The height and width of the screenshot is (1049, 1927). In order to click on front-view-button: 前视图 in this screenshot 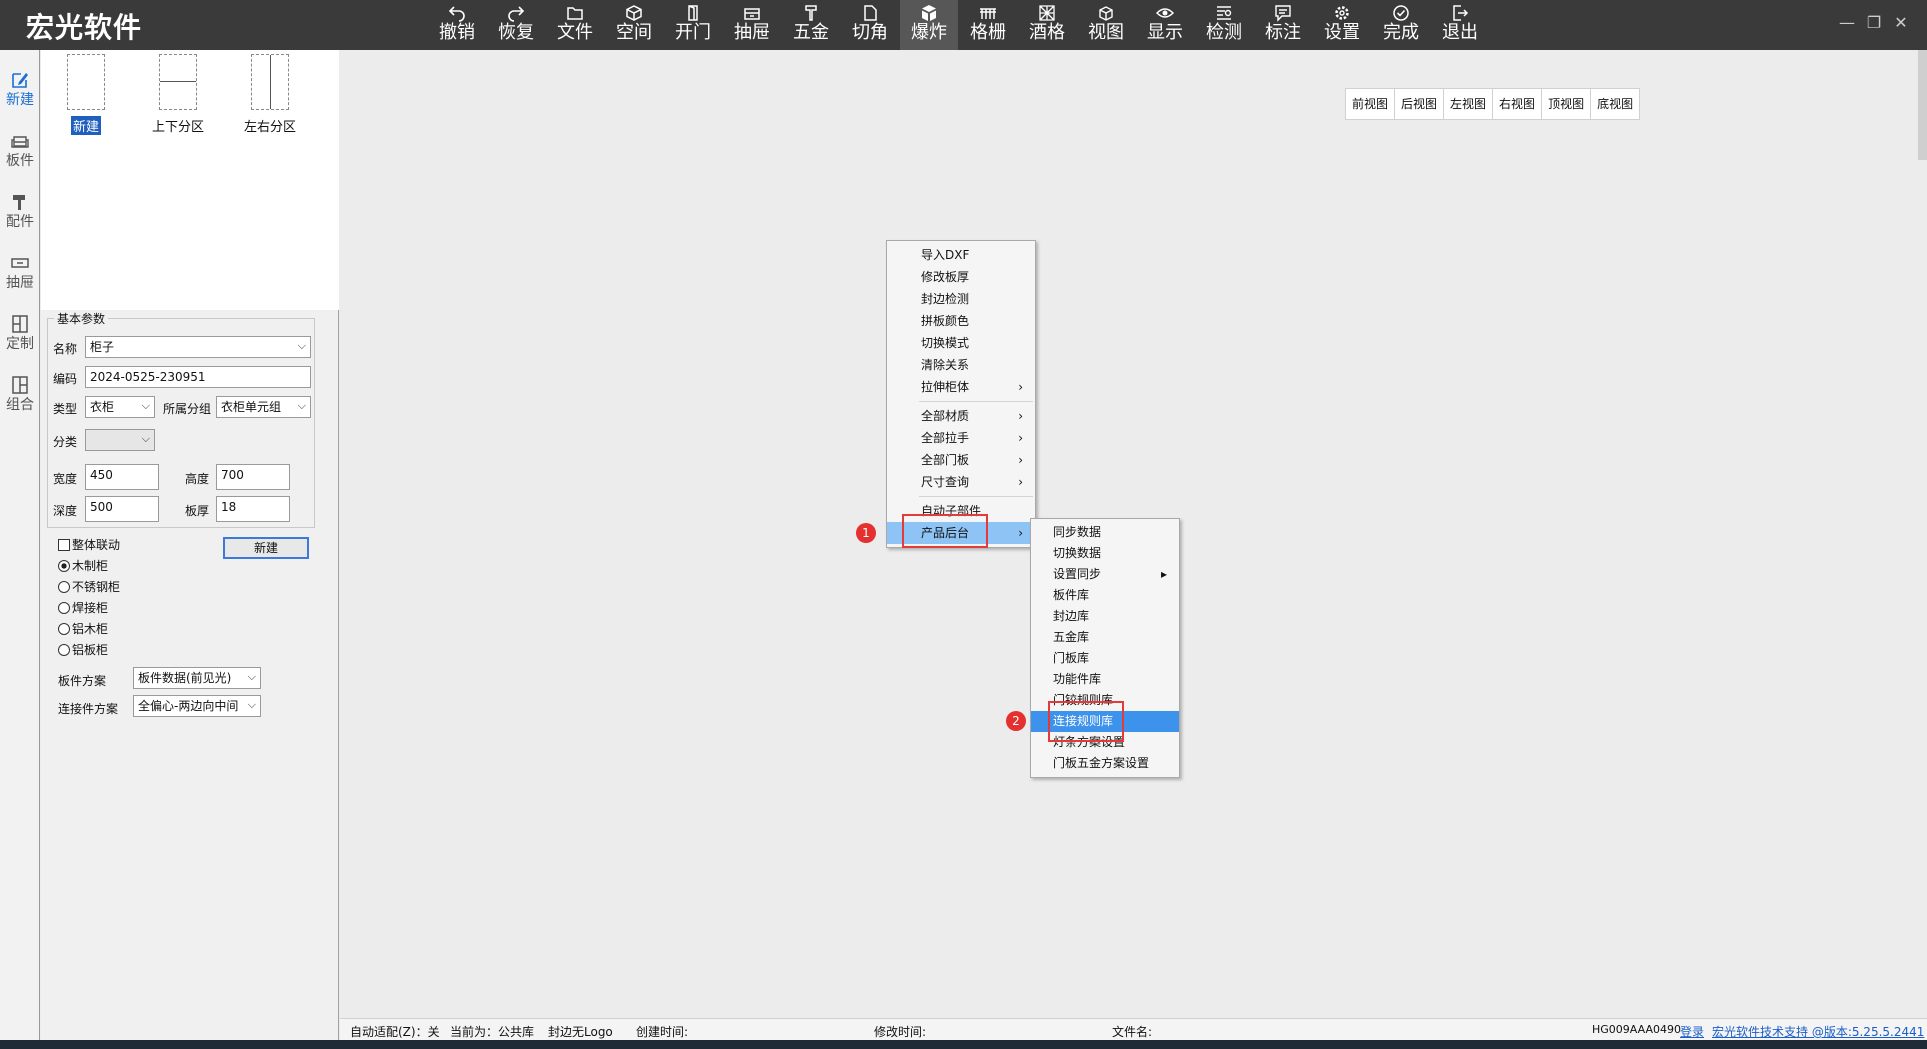, I will do `click(1371, 104)`.